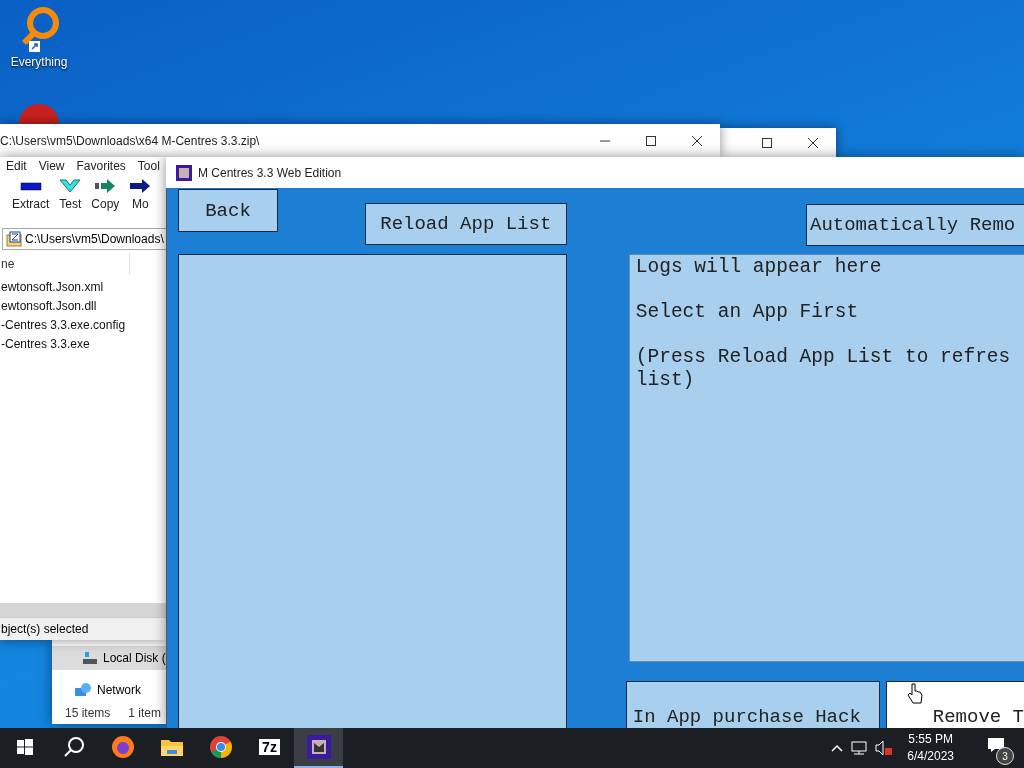  Describe the element at coordinates (752, 704) in the screenshot. I see `action-button: In App purchase Hack` at that location.